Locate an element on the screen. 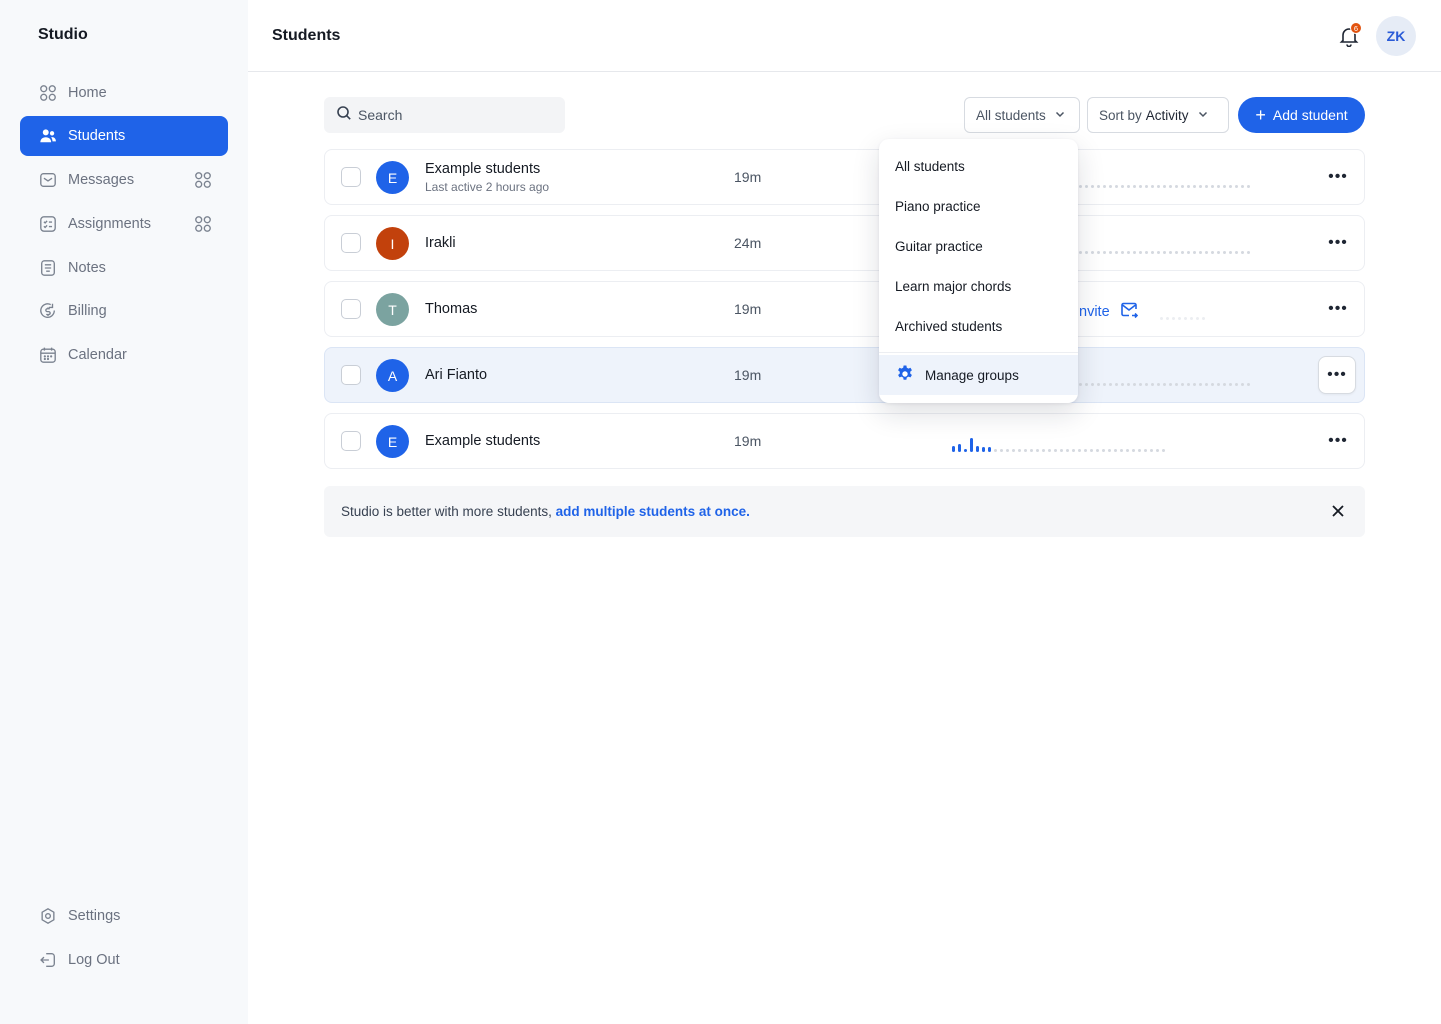 The width and height of the screenshot is (1441, 1024). sidebar-item-logout: Log Out is located at coordinates (124, 960).